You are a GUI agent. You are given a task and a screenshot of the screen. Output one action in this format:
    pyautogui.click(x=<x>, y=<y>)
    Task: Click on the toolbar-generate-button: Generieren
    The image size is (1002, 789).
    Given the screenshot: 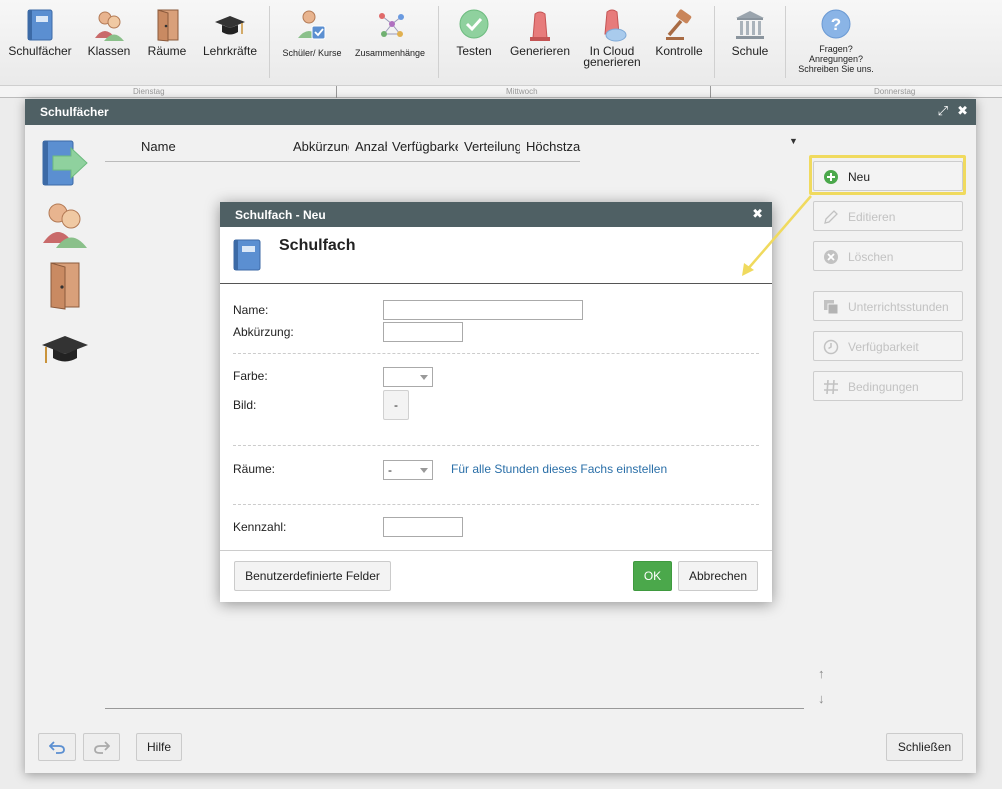 What is the action you would take?
    pyautogui.click(x=540, y=42)
    